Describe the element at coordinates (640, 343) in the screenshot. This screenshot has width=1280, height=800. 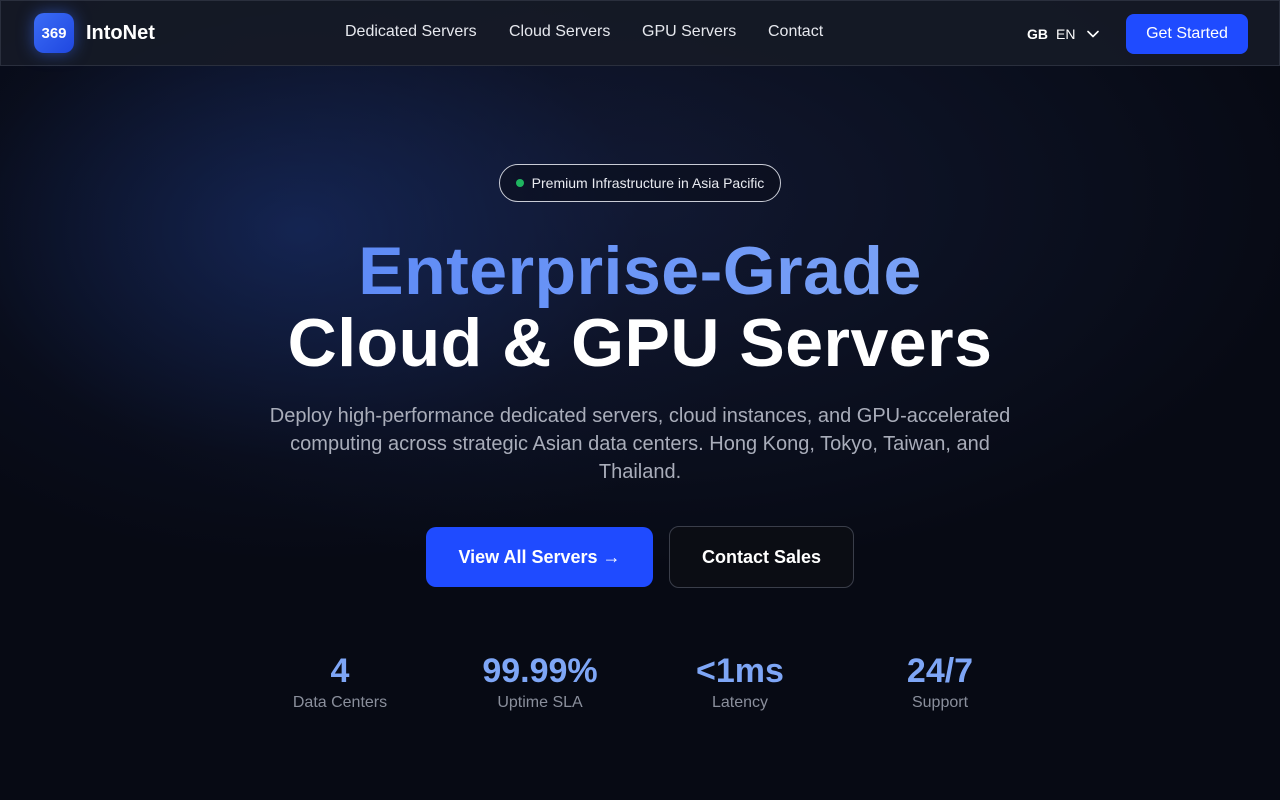
I see `hero-title-line2: Cloud & GPU Servers` at that location.